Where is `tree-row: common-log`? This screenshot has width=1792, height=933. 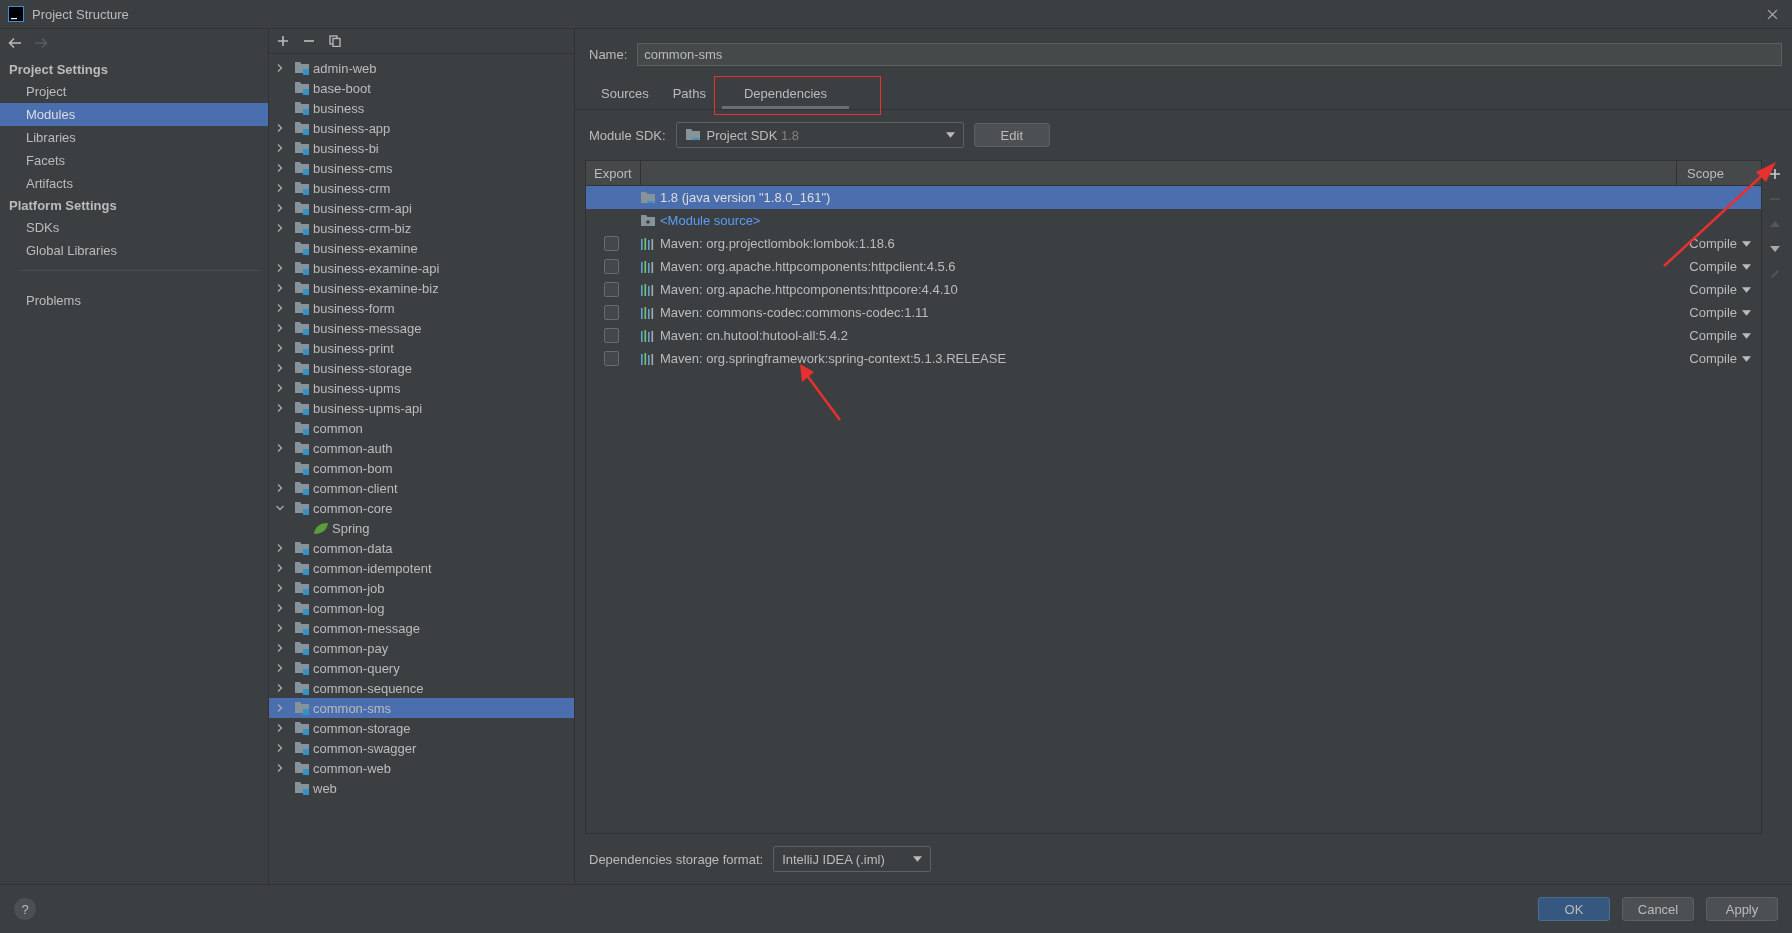
tree-row: common-log is located at coordinates (421, 608).